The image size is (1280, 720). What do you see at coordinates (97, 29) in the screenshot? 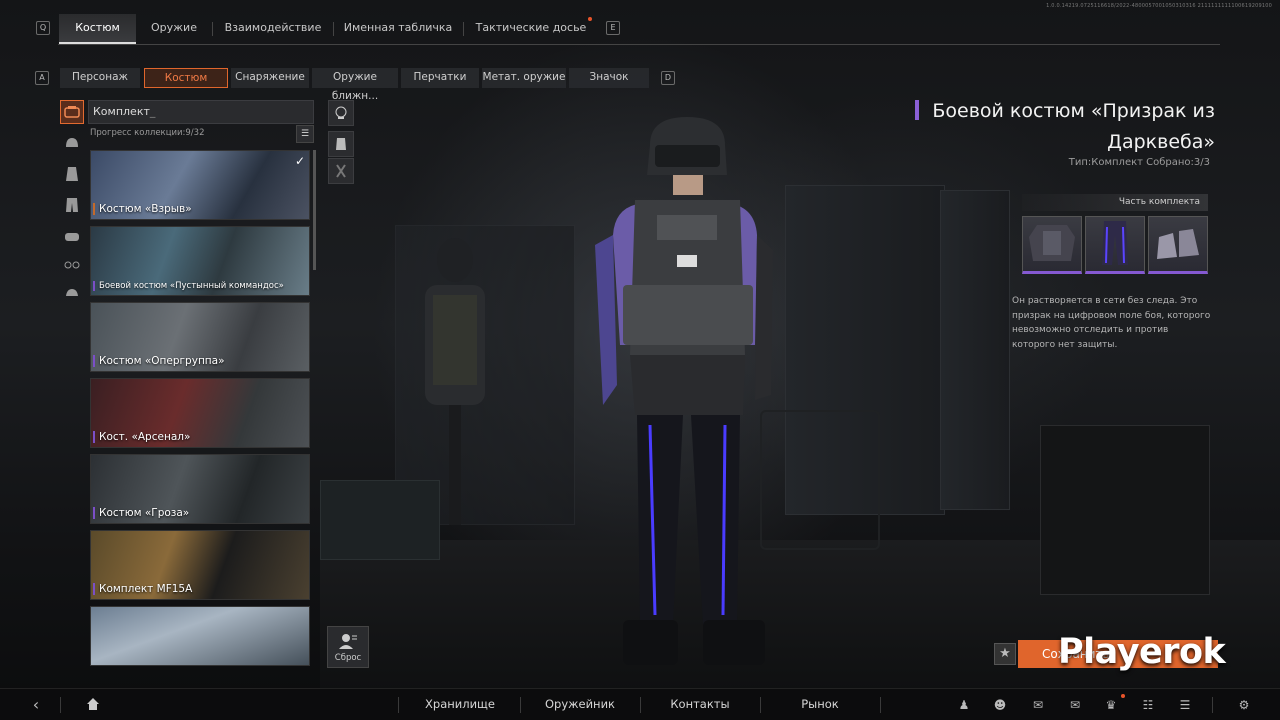
I see `tab-costume: Костюм` at bounding box center [97, 29].